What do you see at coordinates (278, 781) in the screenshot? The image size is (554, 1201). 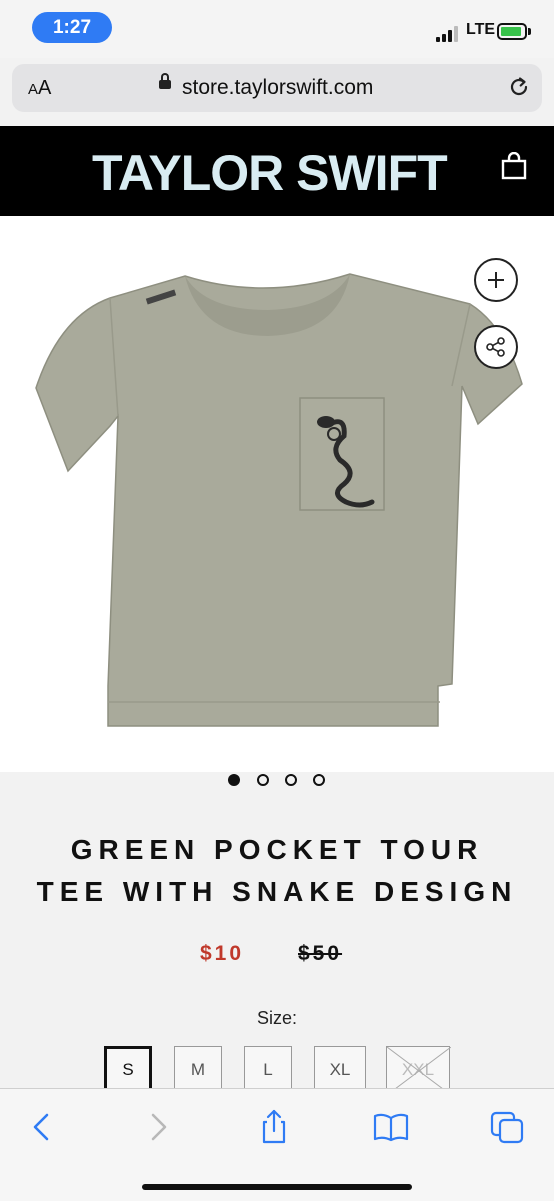 I see `carousel-dots` at bounding box center [278, 781].